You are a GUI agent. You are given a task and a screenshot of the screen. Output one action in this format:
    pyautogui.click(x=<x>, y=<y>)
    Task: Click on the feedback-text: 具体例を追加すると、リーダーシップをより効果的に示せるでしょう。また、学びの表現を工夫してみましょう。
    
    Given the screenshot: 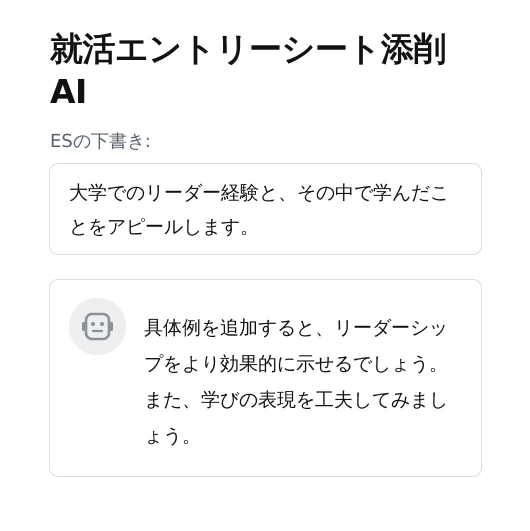 What is the action you would take?
    pyautogui.click(x=296, y=382)
    